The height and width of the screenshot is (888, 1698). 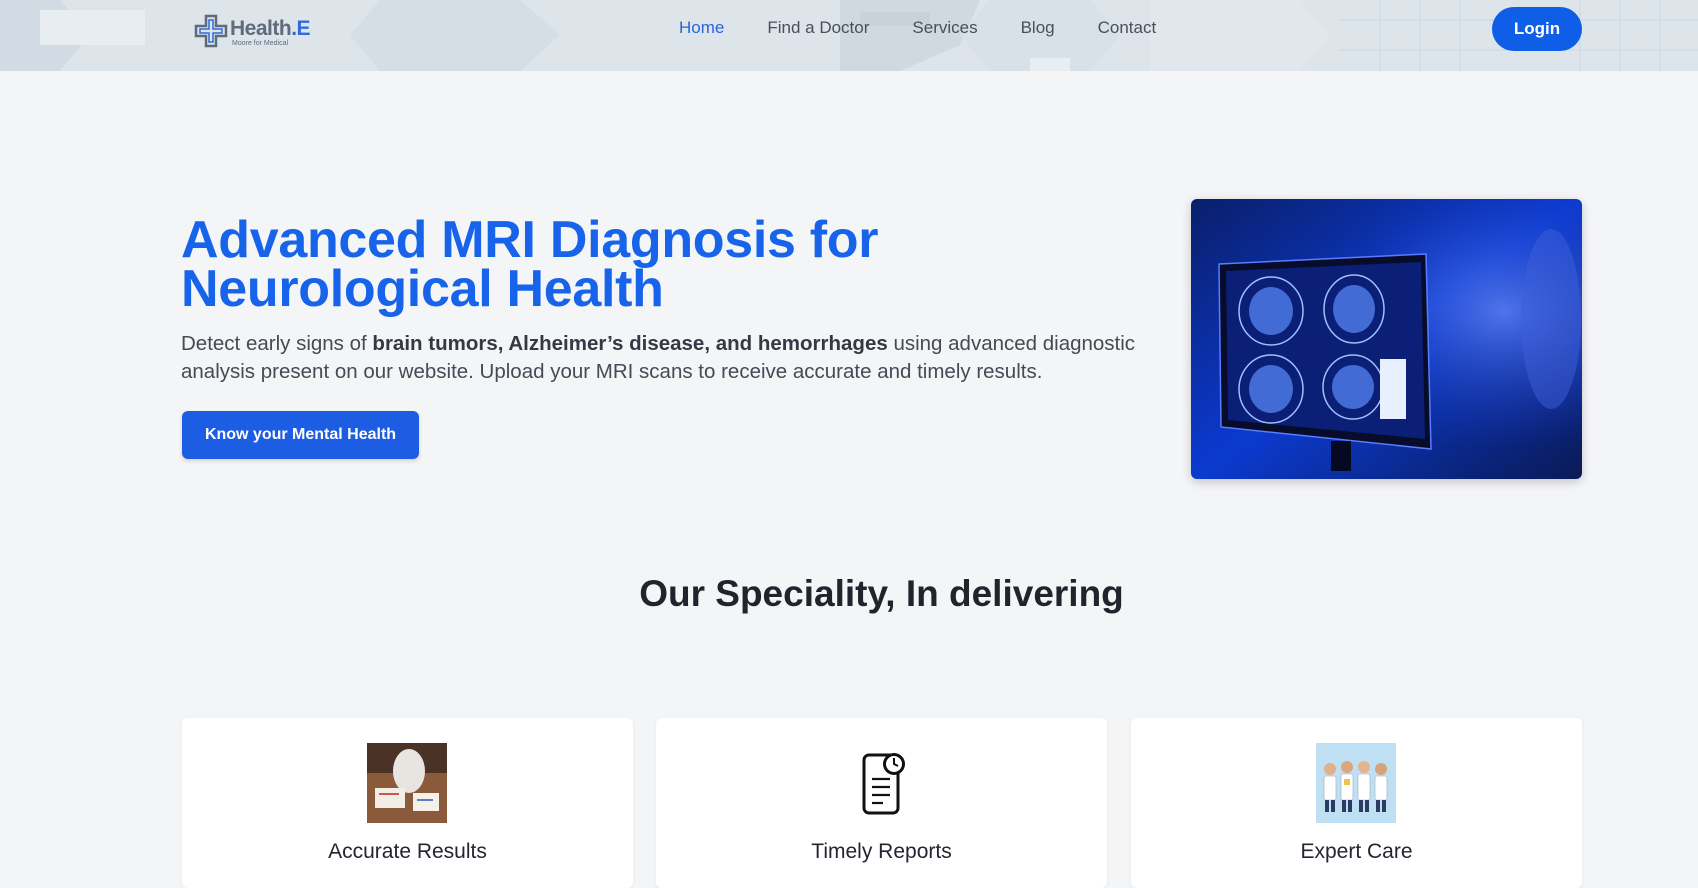 I want to click on know-mental-health-button: Know your Mental Health, so click(x=300, y=435).